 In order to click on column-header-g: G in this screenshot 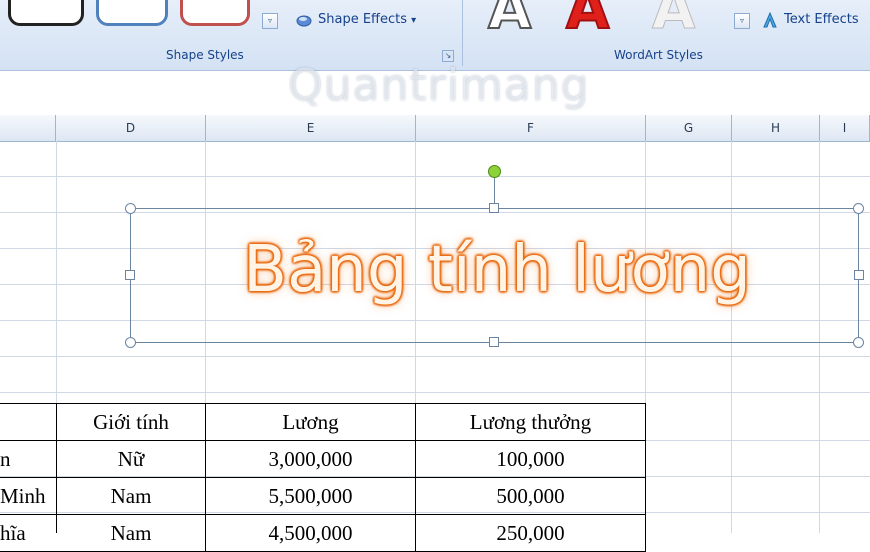, I will do `click(689, 128)`.